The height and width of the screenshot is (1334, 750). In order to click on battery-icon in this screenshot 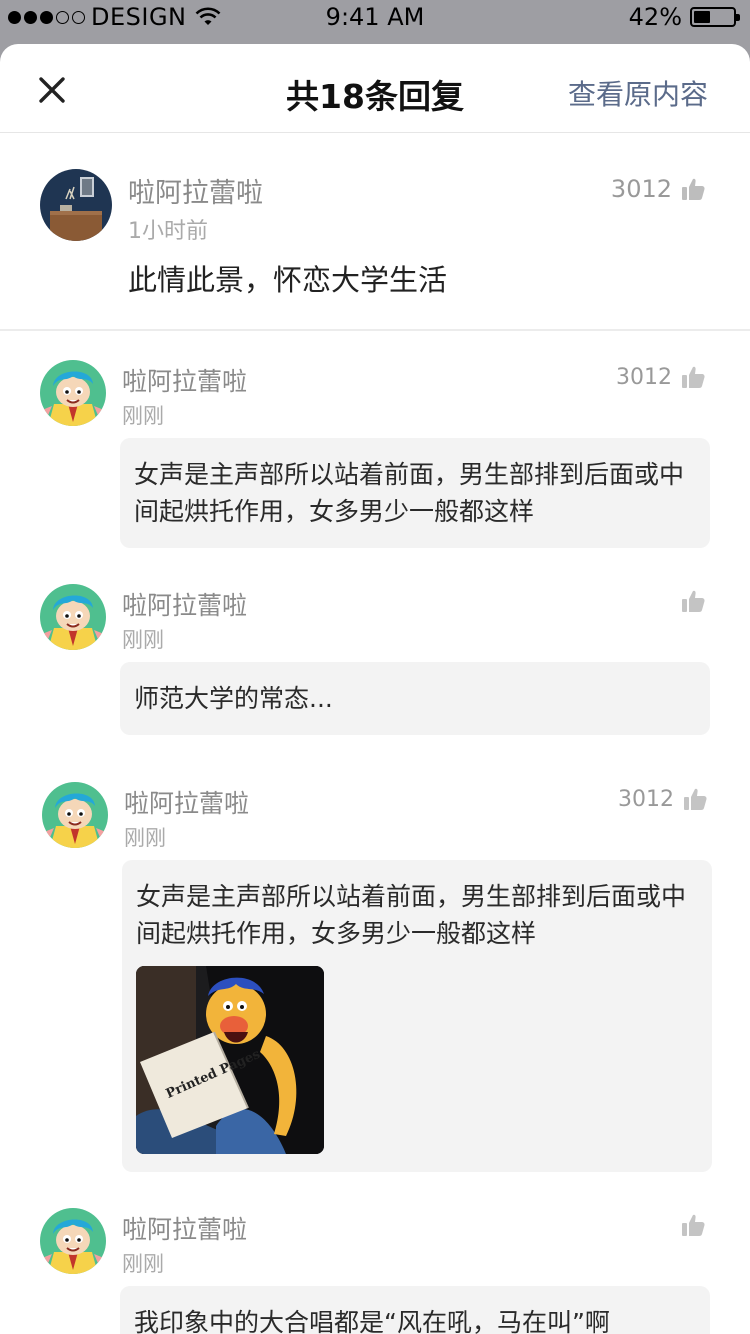, I will do `click(715, 17)`.